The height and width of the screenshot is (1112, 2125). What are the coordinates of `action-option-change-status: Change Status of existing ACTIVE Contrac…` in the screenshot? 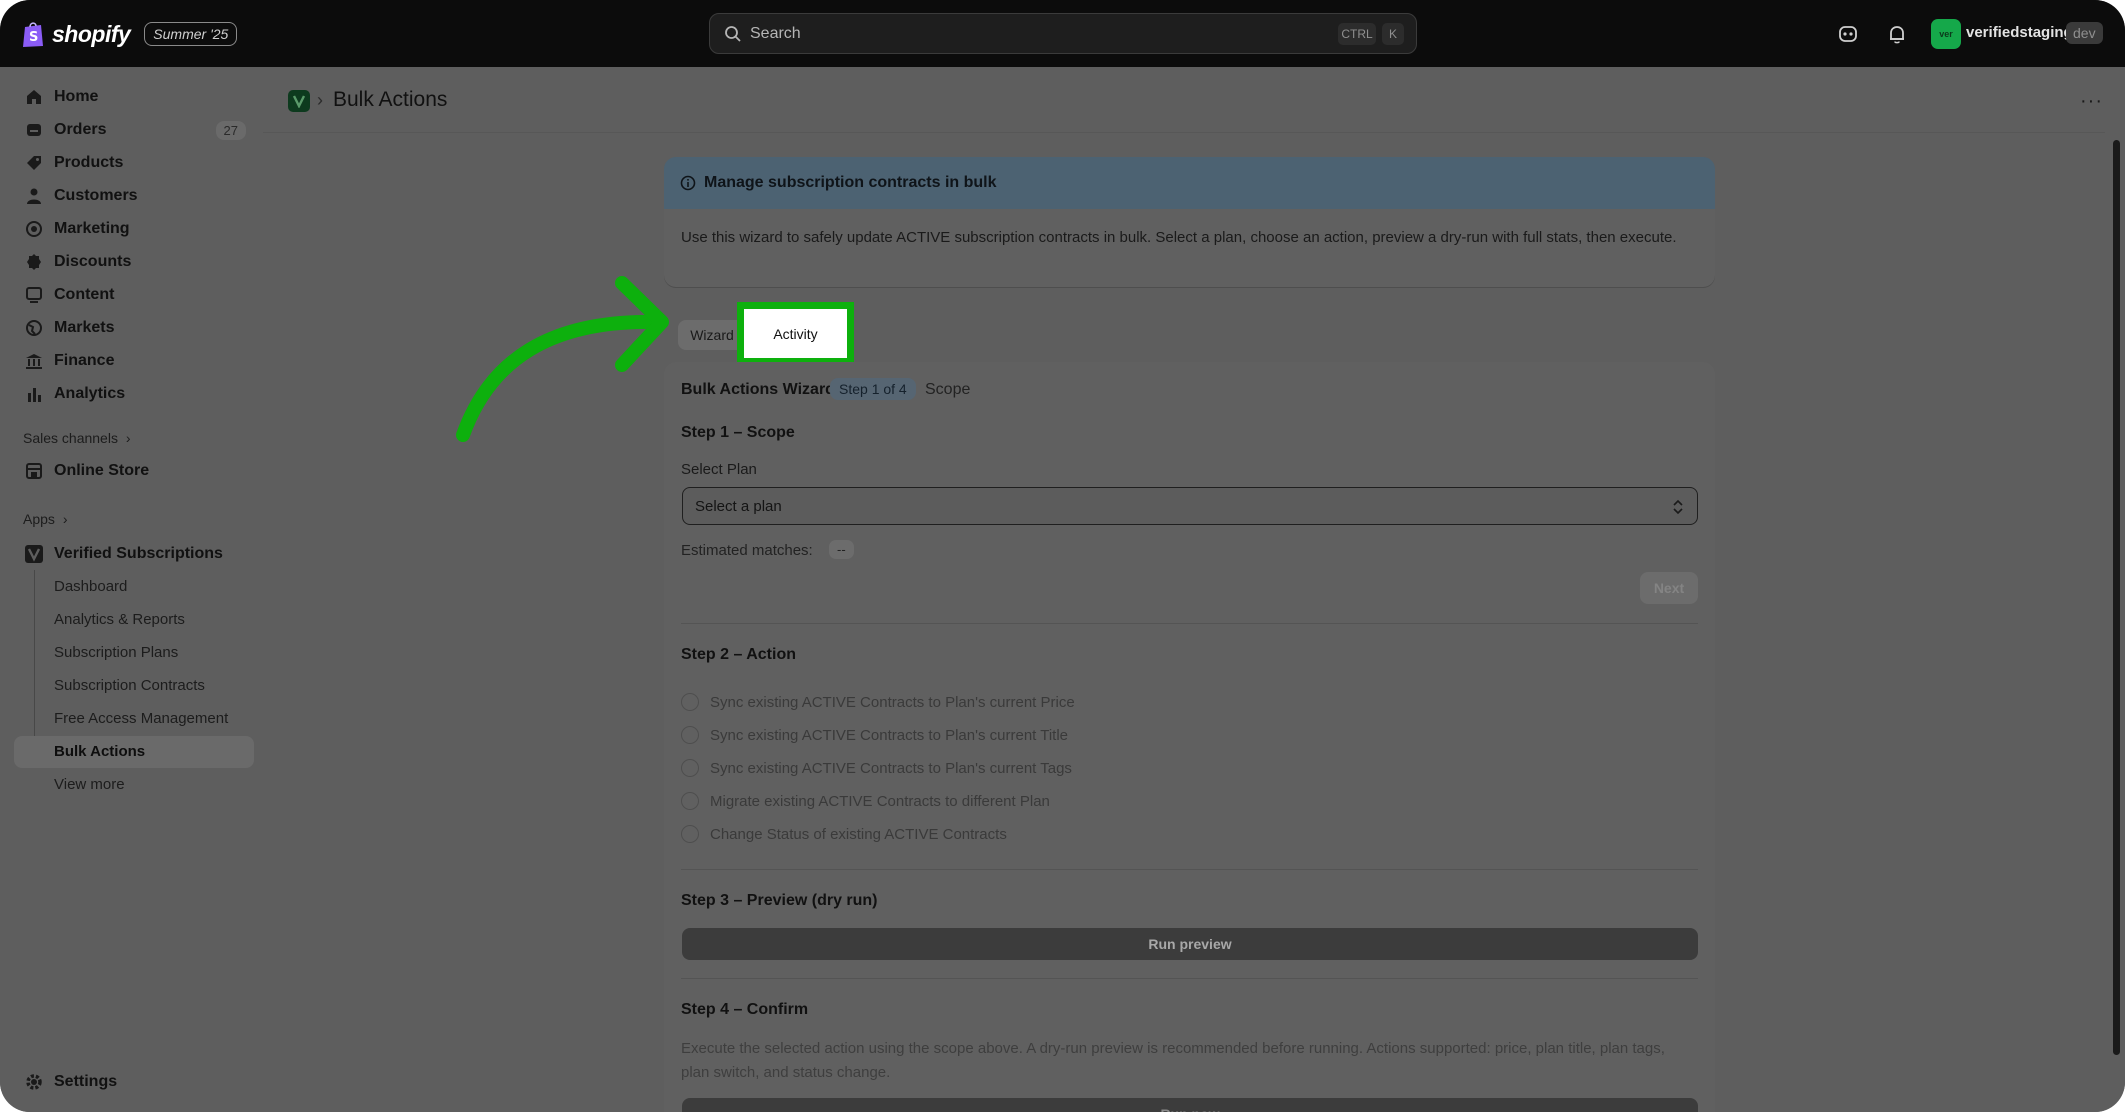 It's located at (844, 834).